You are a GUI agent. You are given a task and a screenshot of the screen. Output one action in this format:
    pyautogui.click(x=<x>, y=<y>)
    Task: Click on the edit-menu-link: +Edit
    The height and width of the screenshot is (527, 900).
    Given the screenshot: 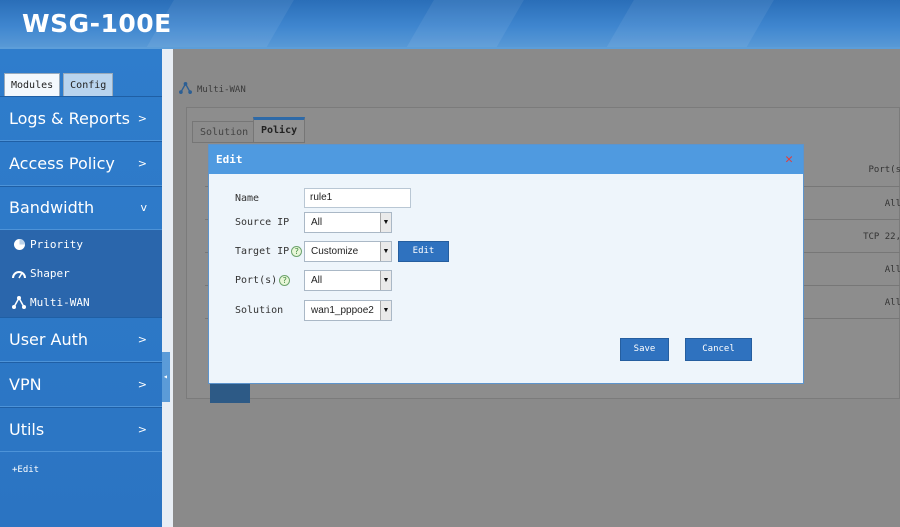 What is the action you would take?
    pyautogui.click(x=25, y=470)
    